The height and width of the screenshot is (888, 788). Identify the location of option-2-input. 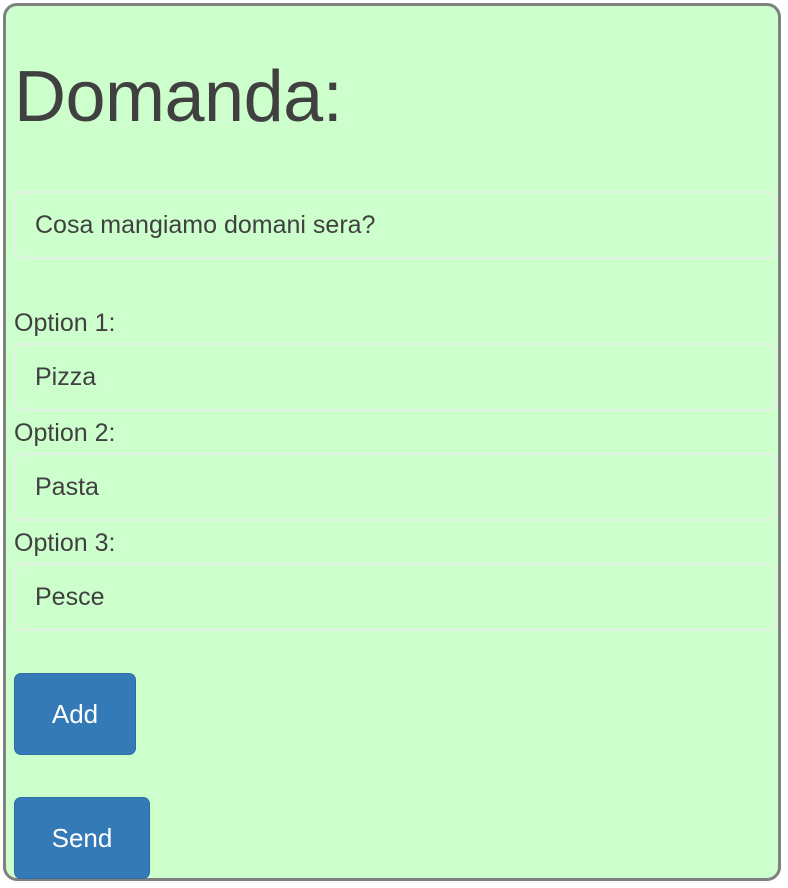
(395, 487).